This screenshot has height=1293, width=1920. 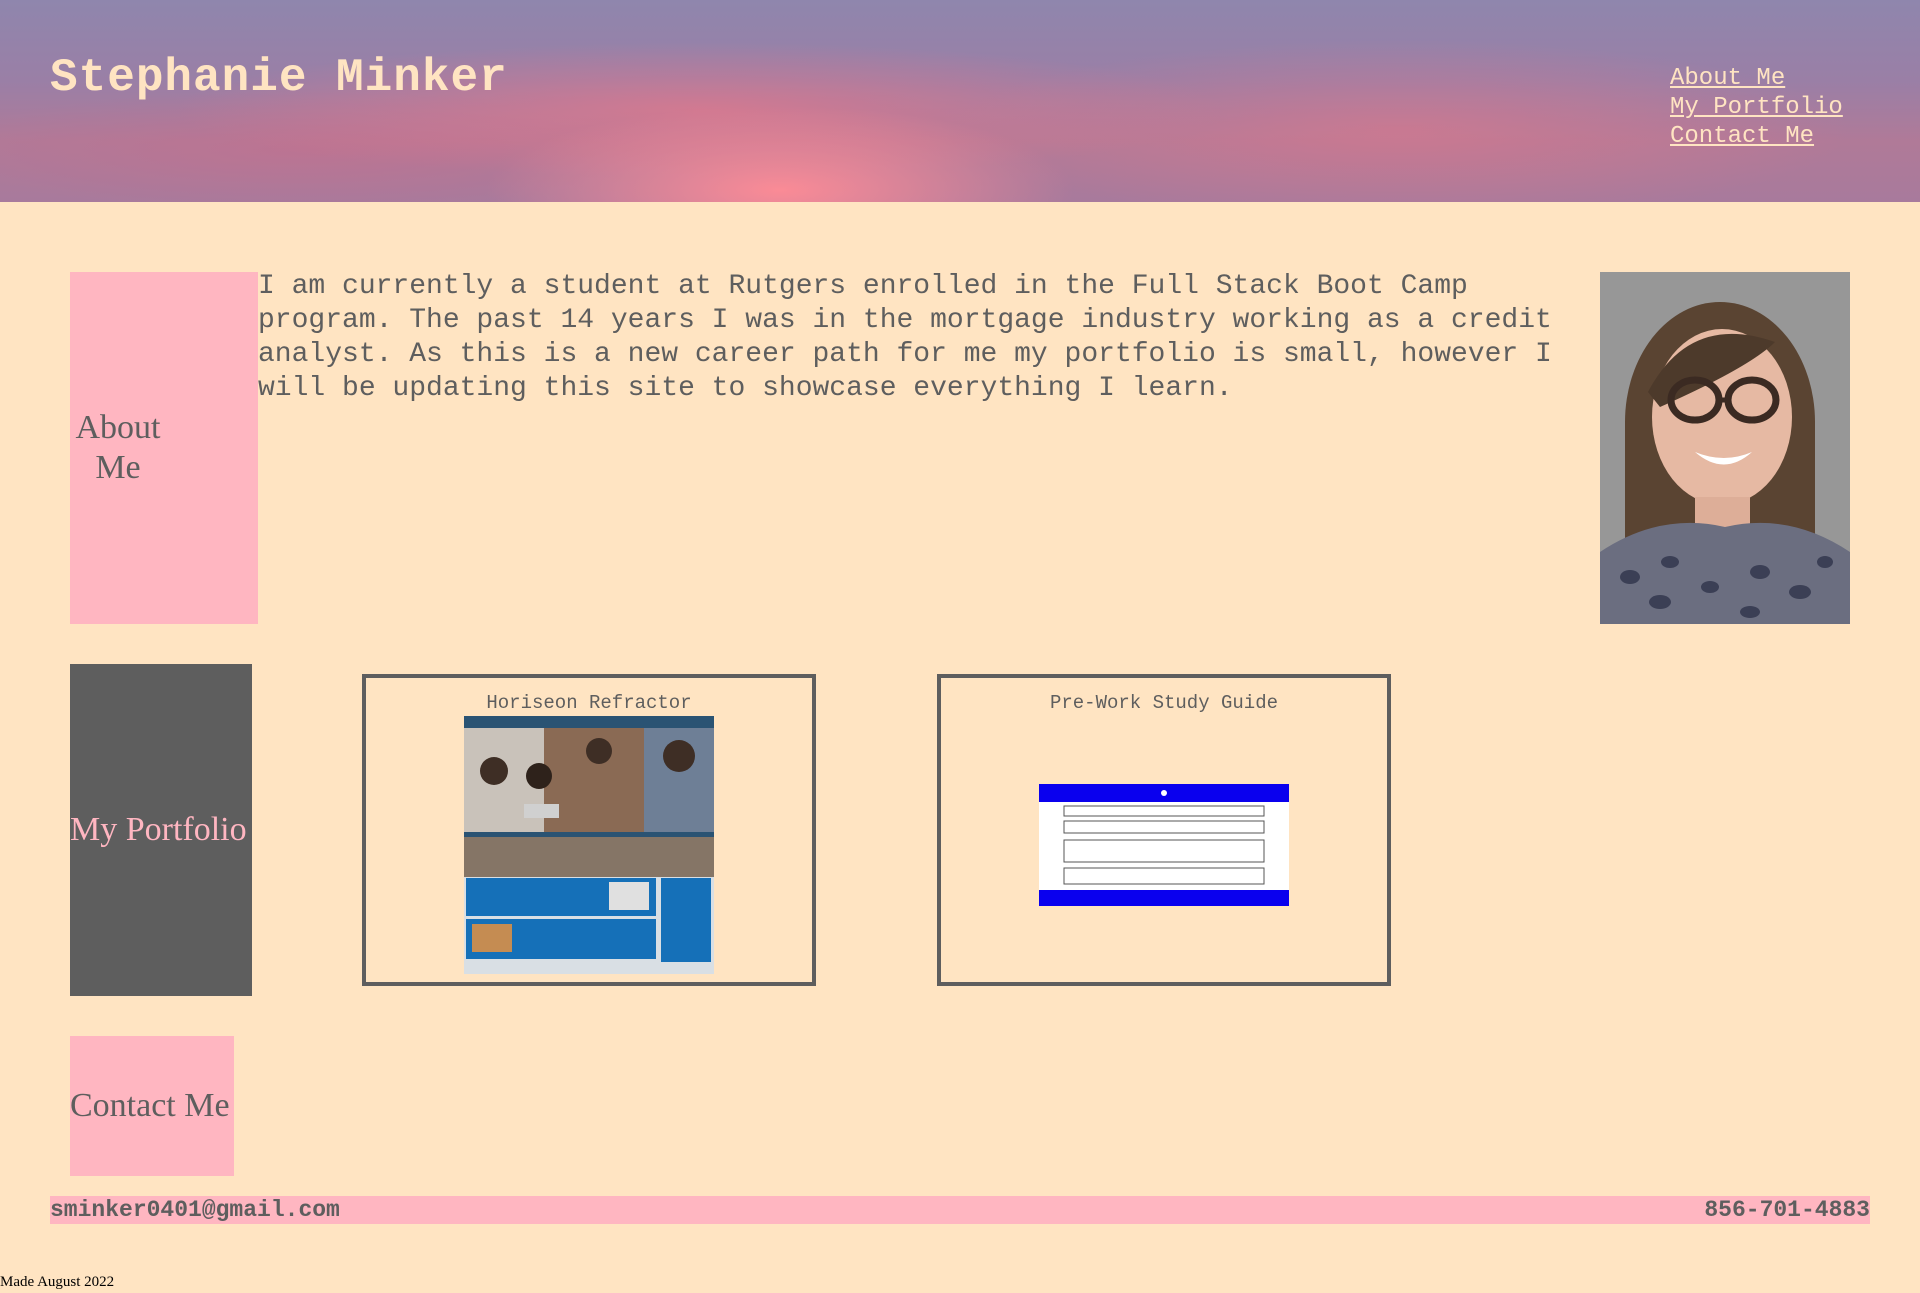 What do you see at coordinates (1164, 703) in the screenshot?
I see `project-title: Pre-Work Study Guide` at bounding box center [1164, 703].